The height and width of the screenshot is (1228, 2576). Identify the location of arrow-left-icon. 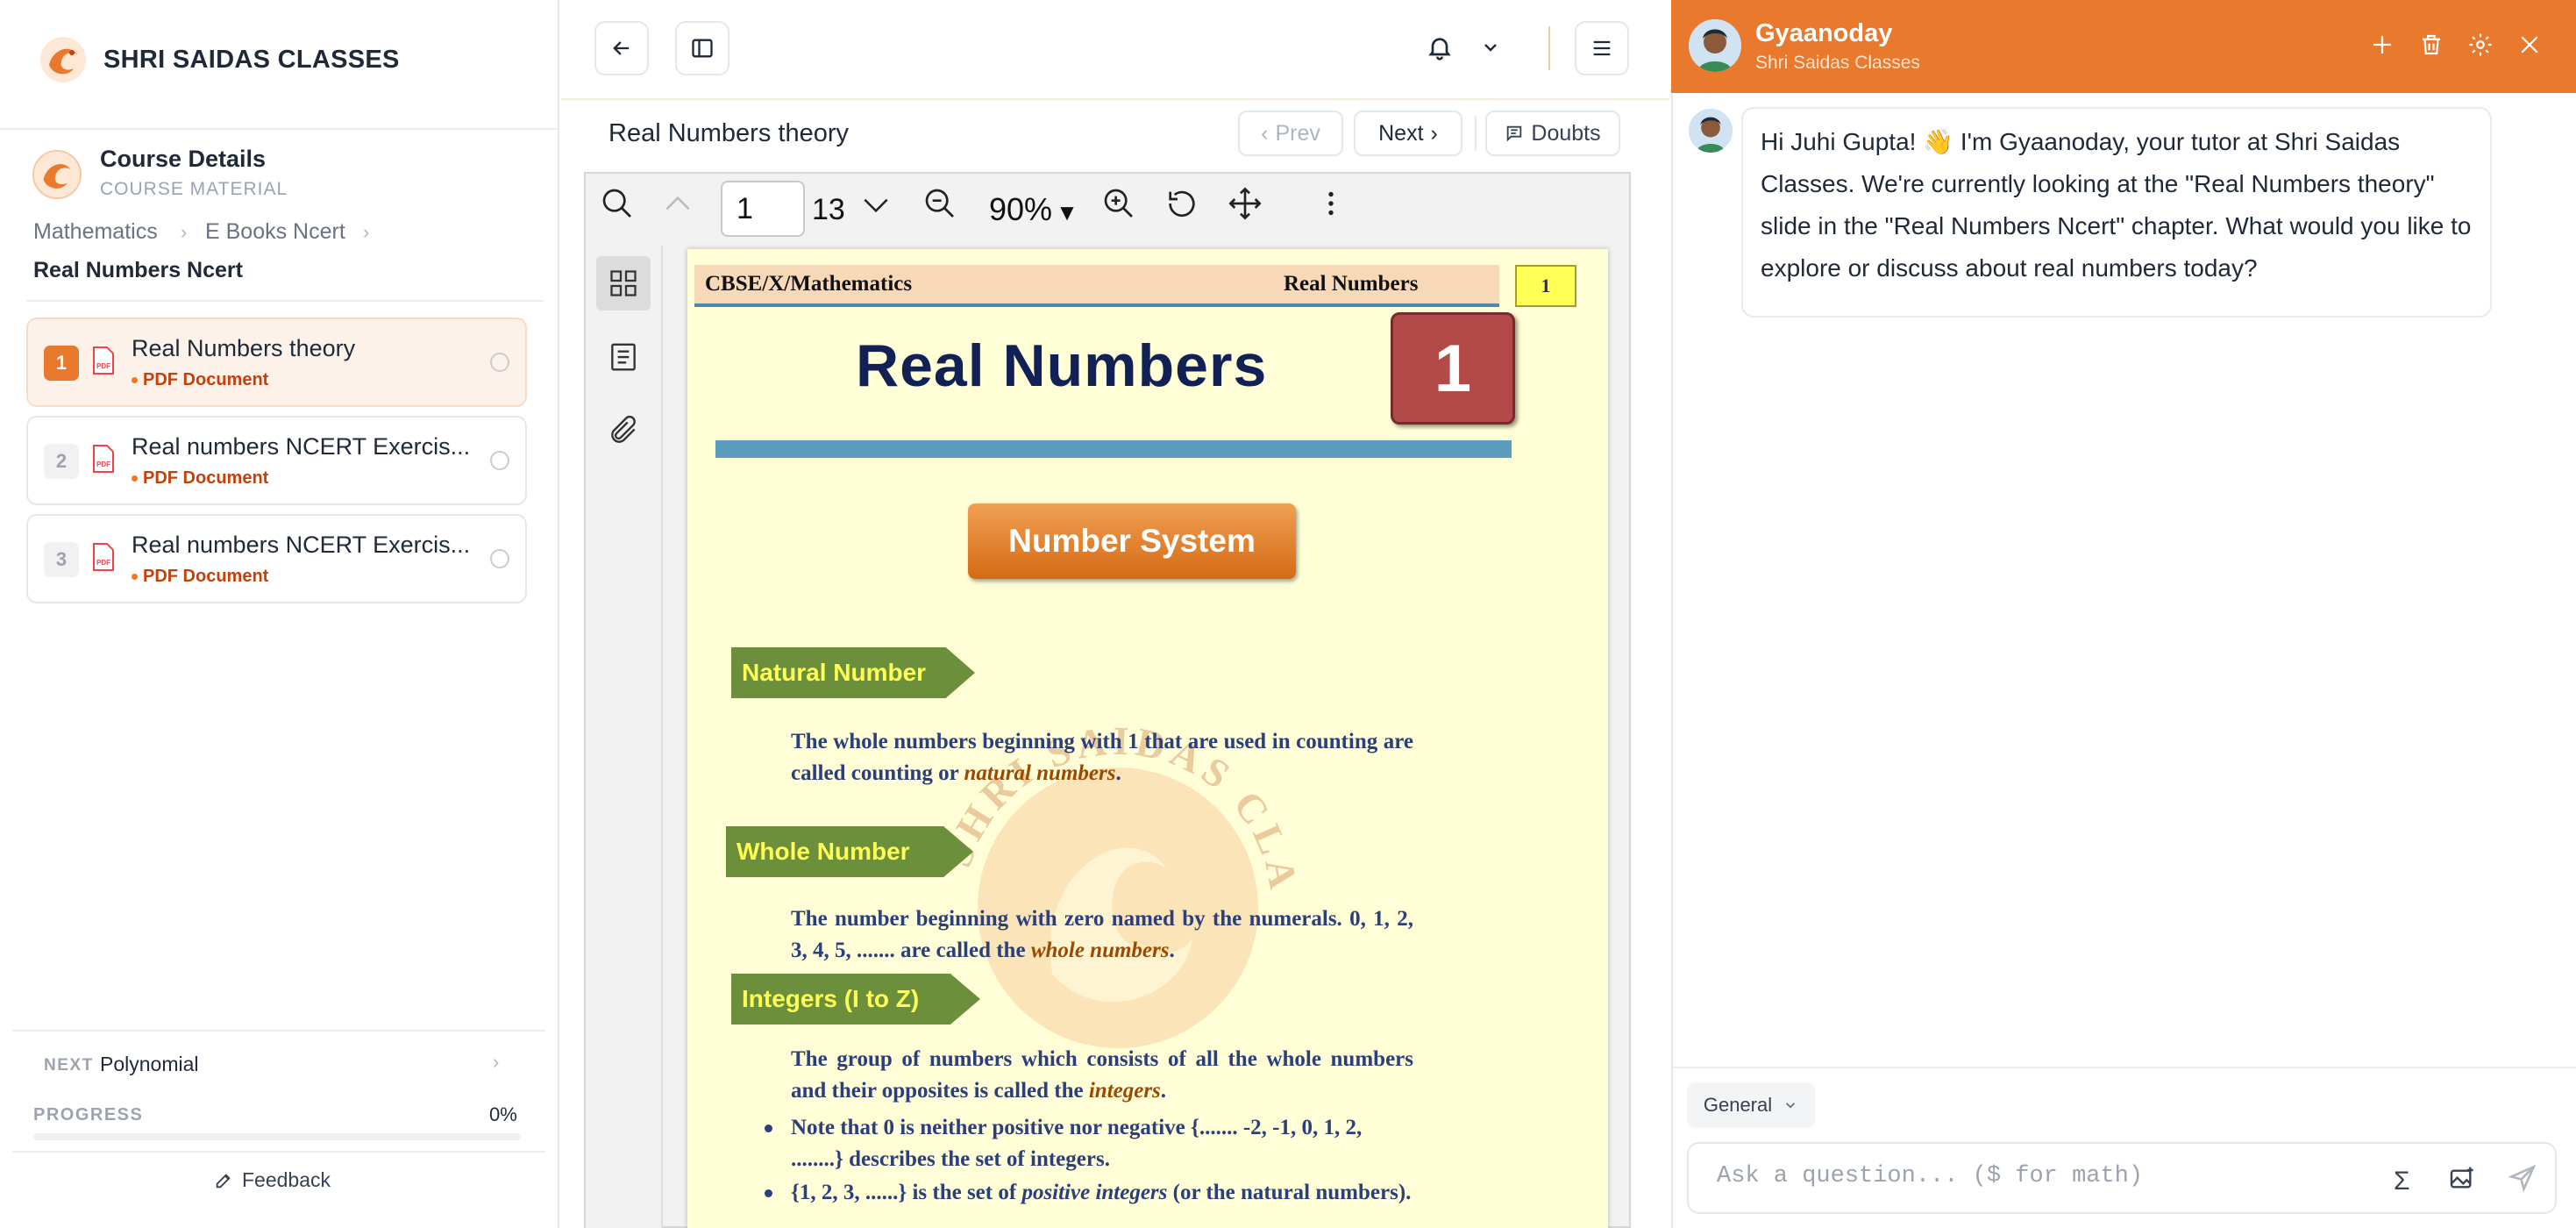
(621, 48).